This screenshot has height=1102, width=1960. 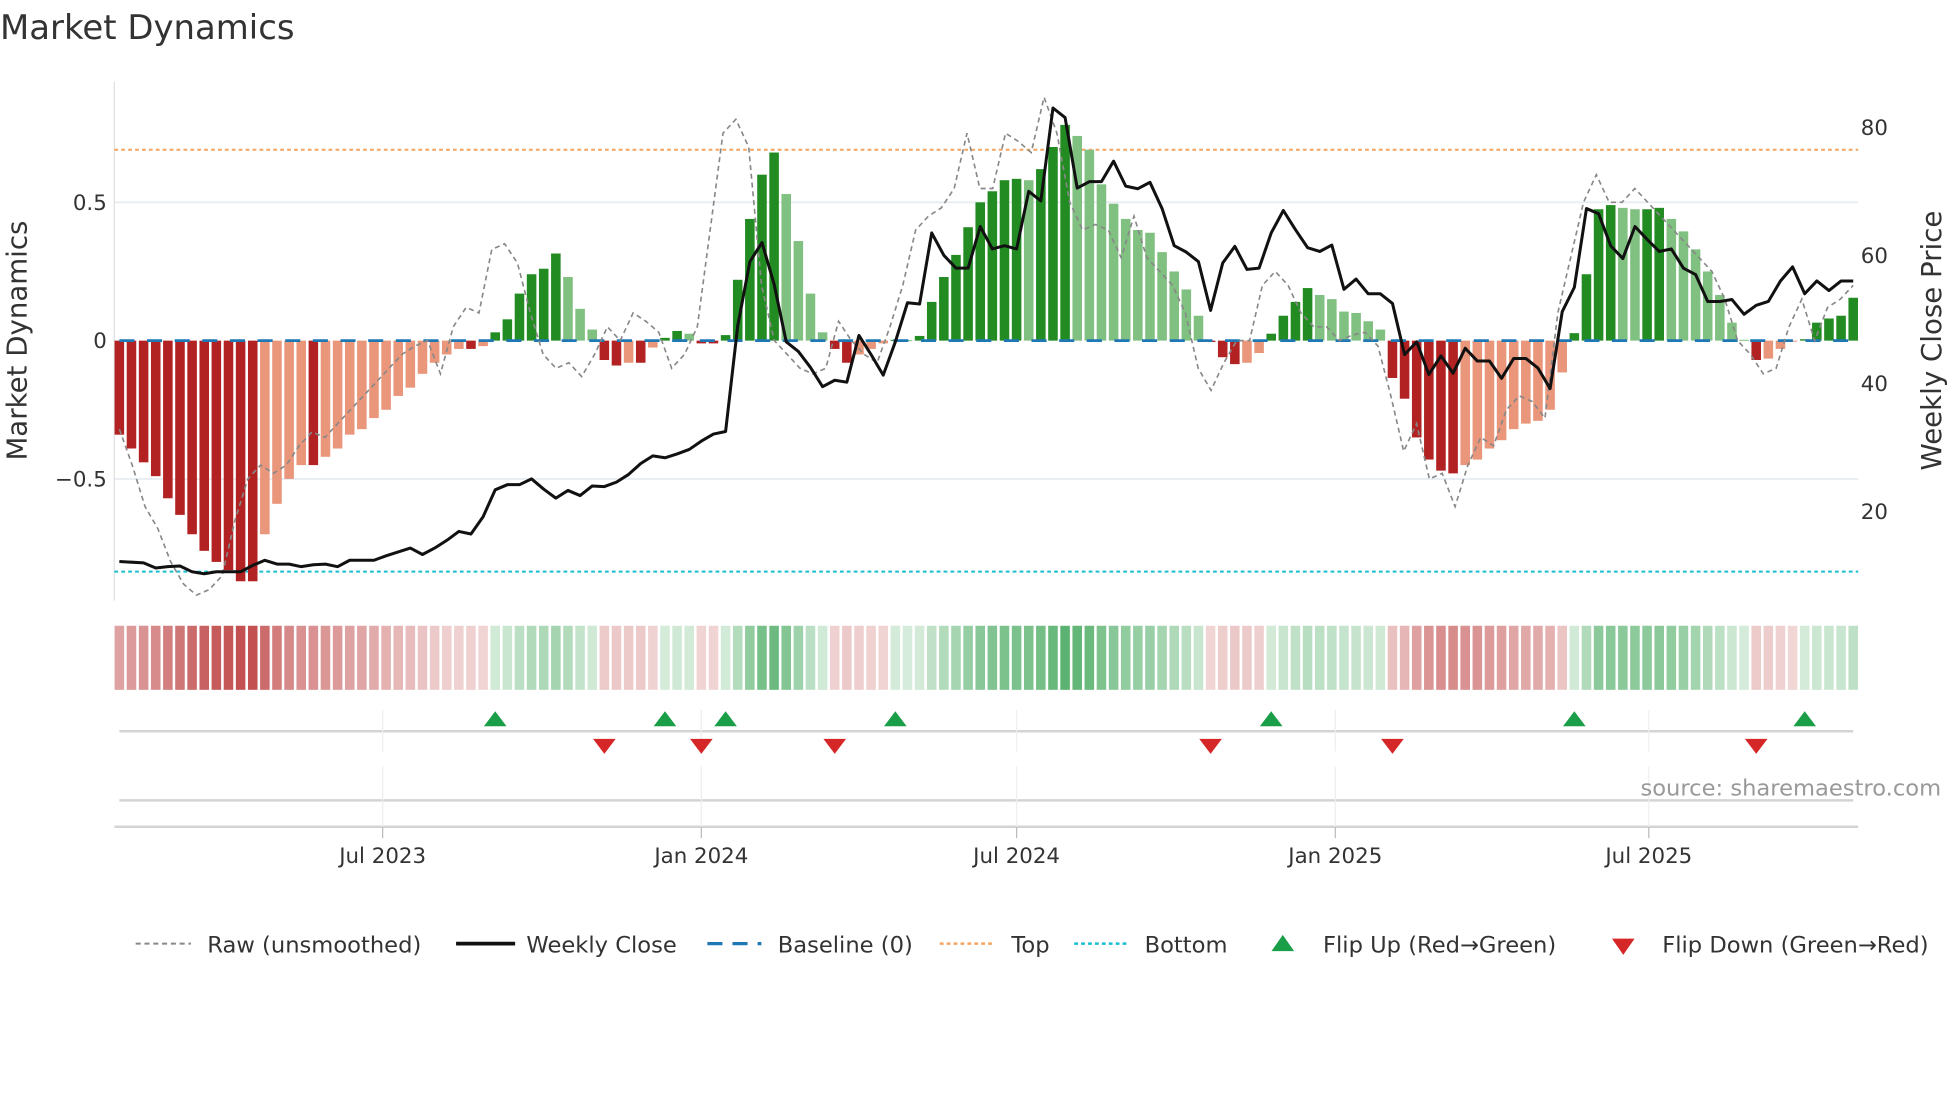 What do you see at coordinates (1874, 256) in the screenshot?
I see `y2-tick-label: 60` at bounding box center [1874, 256].